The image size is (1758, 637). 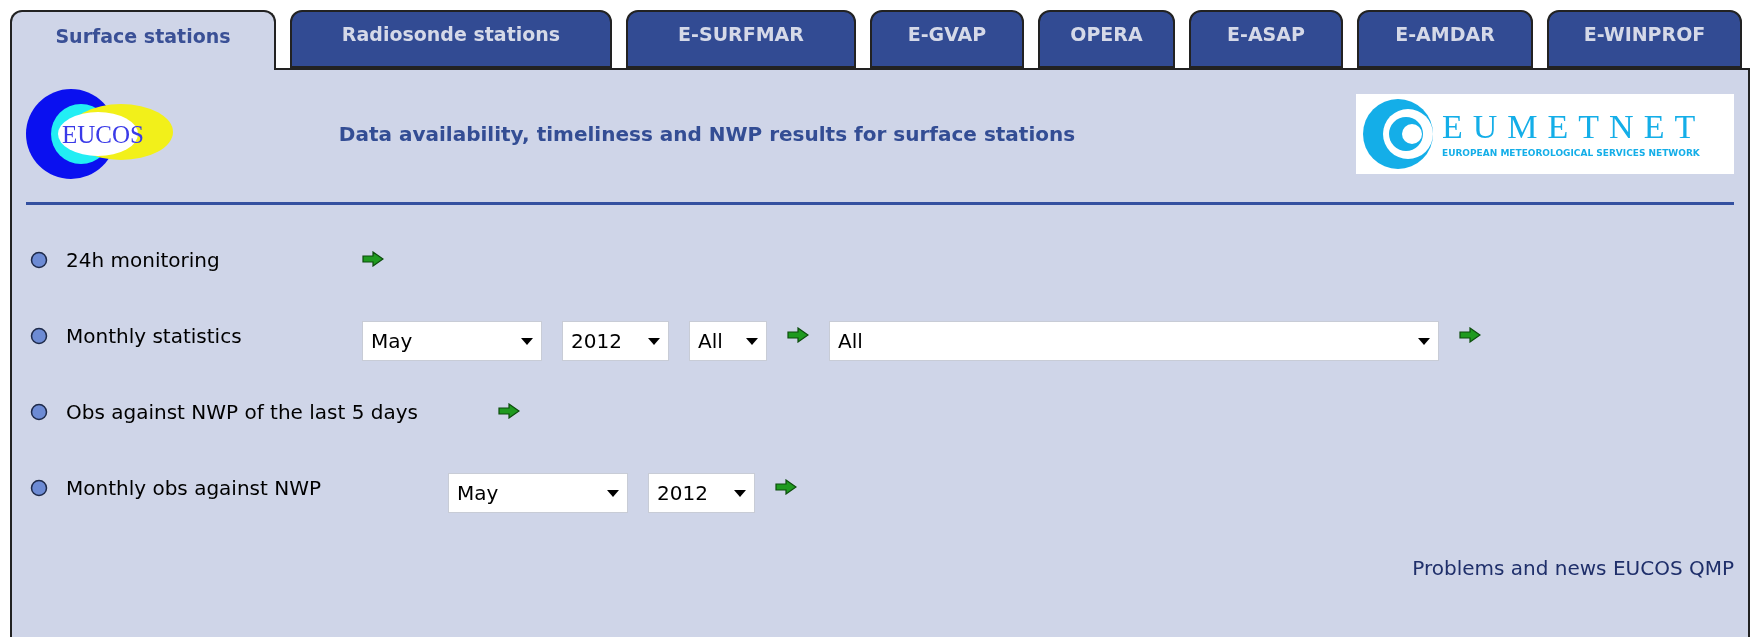 I want to click on rings-icon, so click(x=1398, y=134).